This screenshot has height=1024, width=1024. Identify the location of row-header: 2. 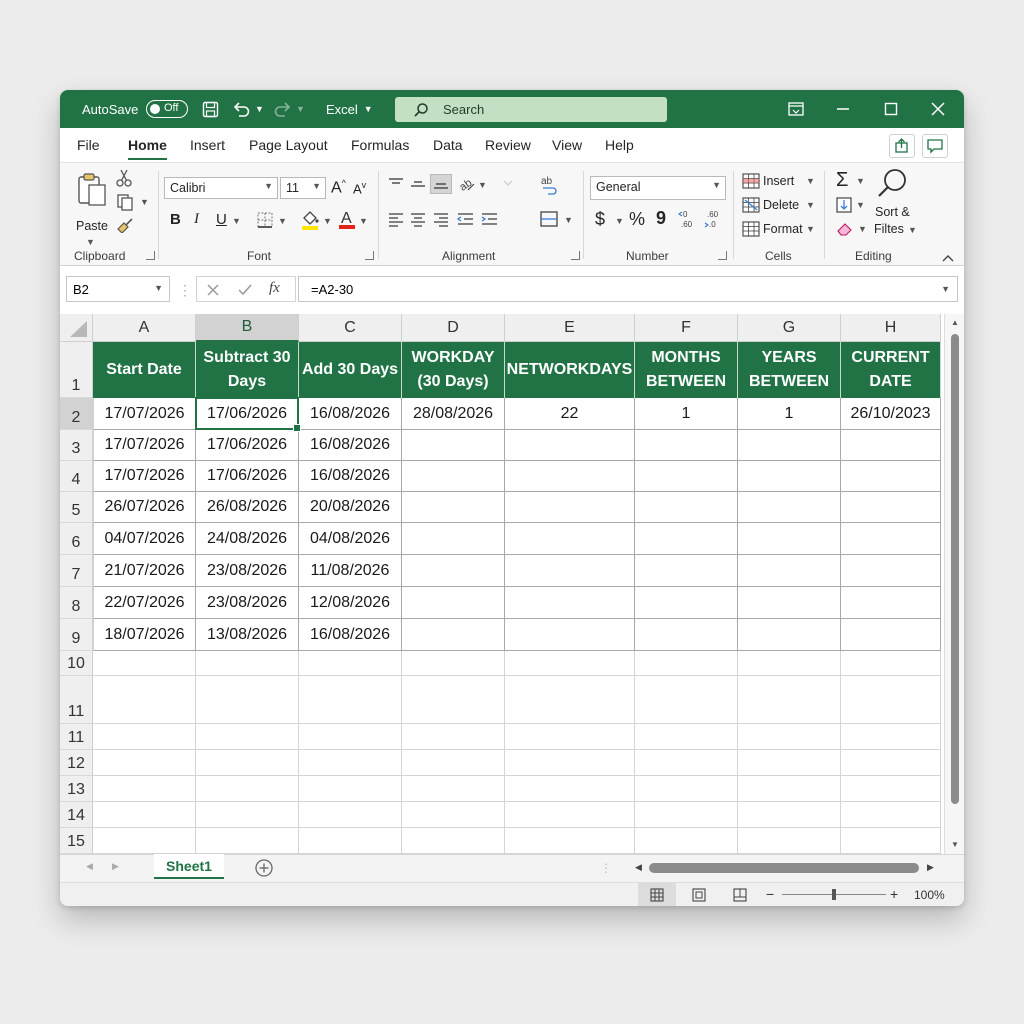
(76, 414).